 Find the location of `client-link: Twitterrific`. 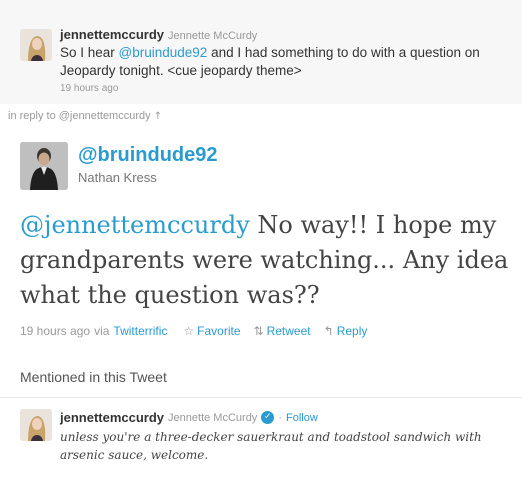

client-link: Twitterrific is located at coordinates (140, 331).